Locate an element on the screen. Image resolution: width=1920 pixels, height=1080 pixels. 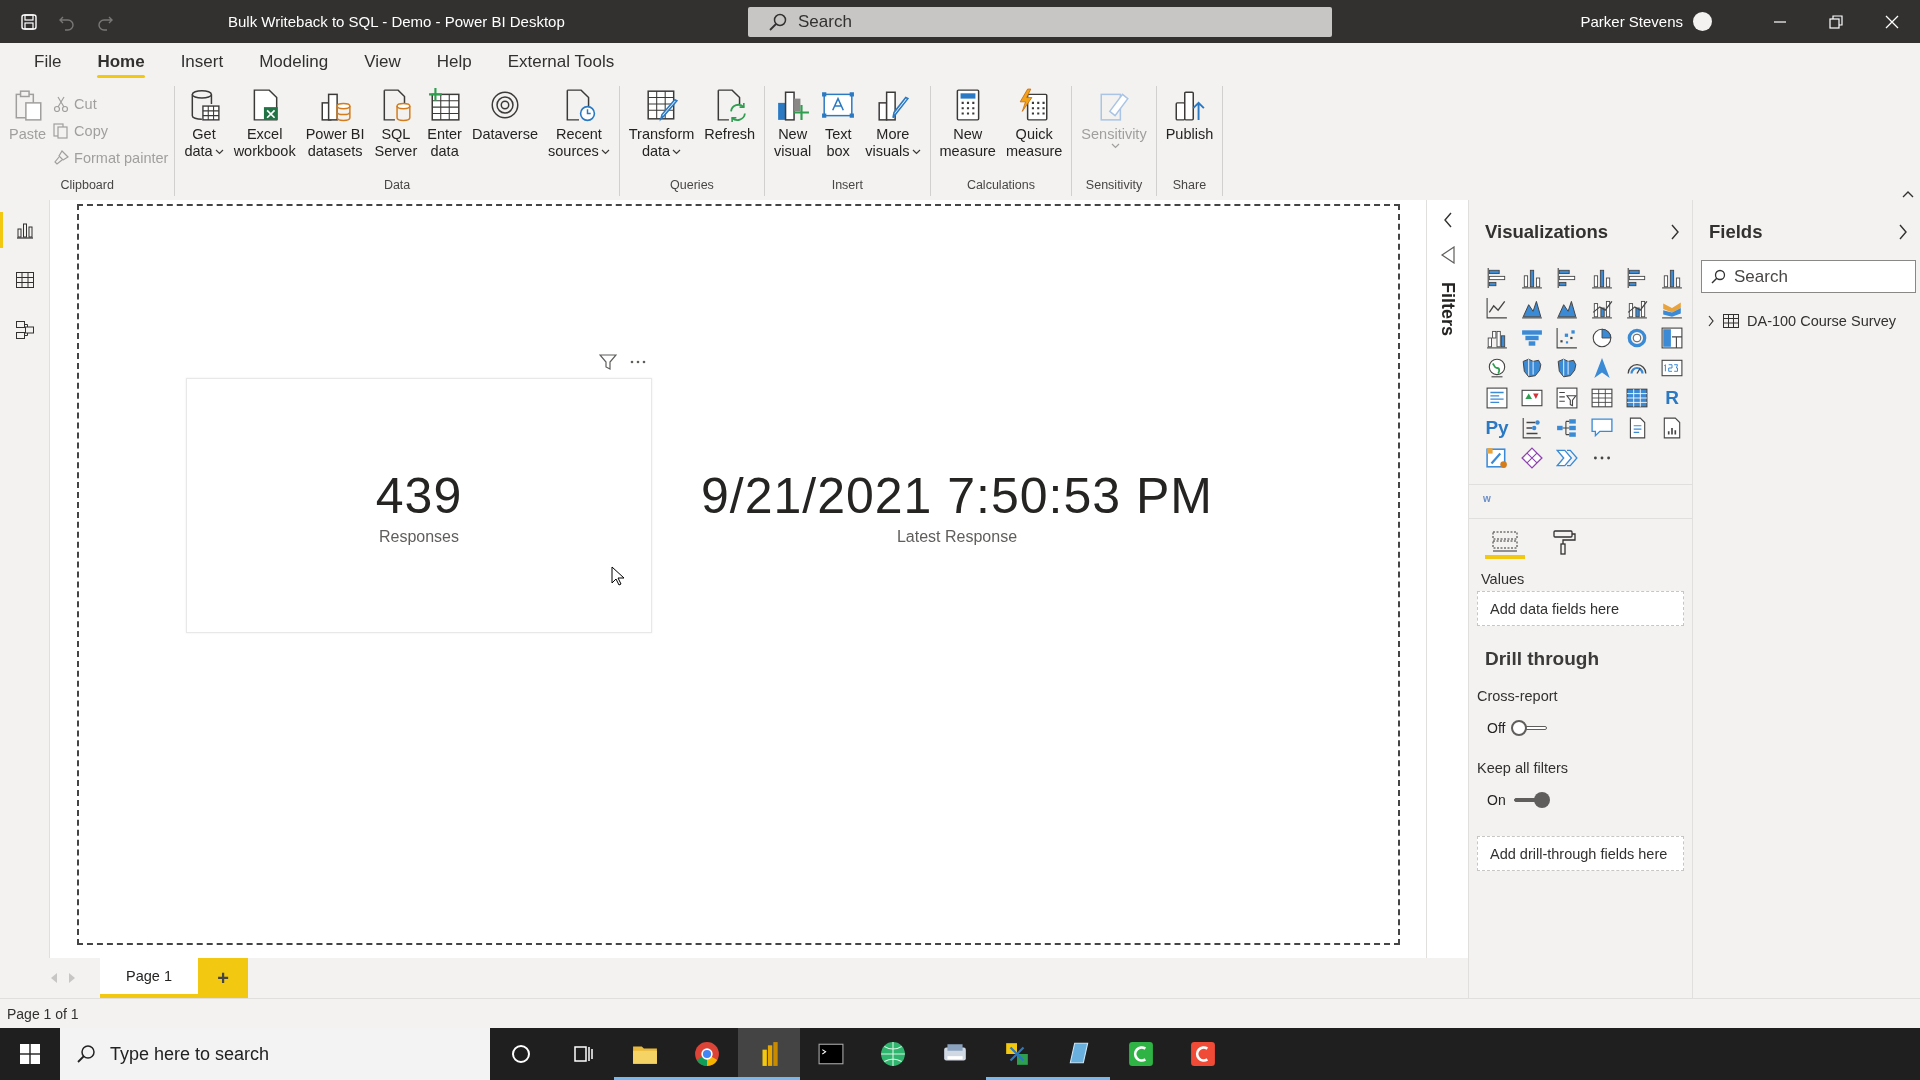
visual-type-button: R is located at coordinates (1672, 398).